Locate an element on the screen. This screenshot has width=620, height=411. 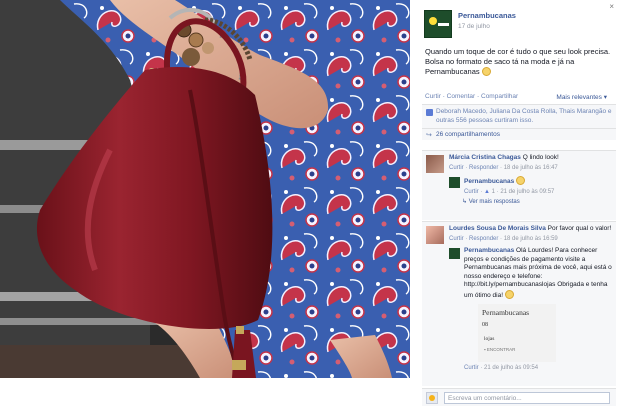
share-link: Compartilhar is located at coordinates (499, 96).